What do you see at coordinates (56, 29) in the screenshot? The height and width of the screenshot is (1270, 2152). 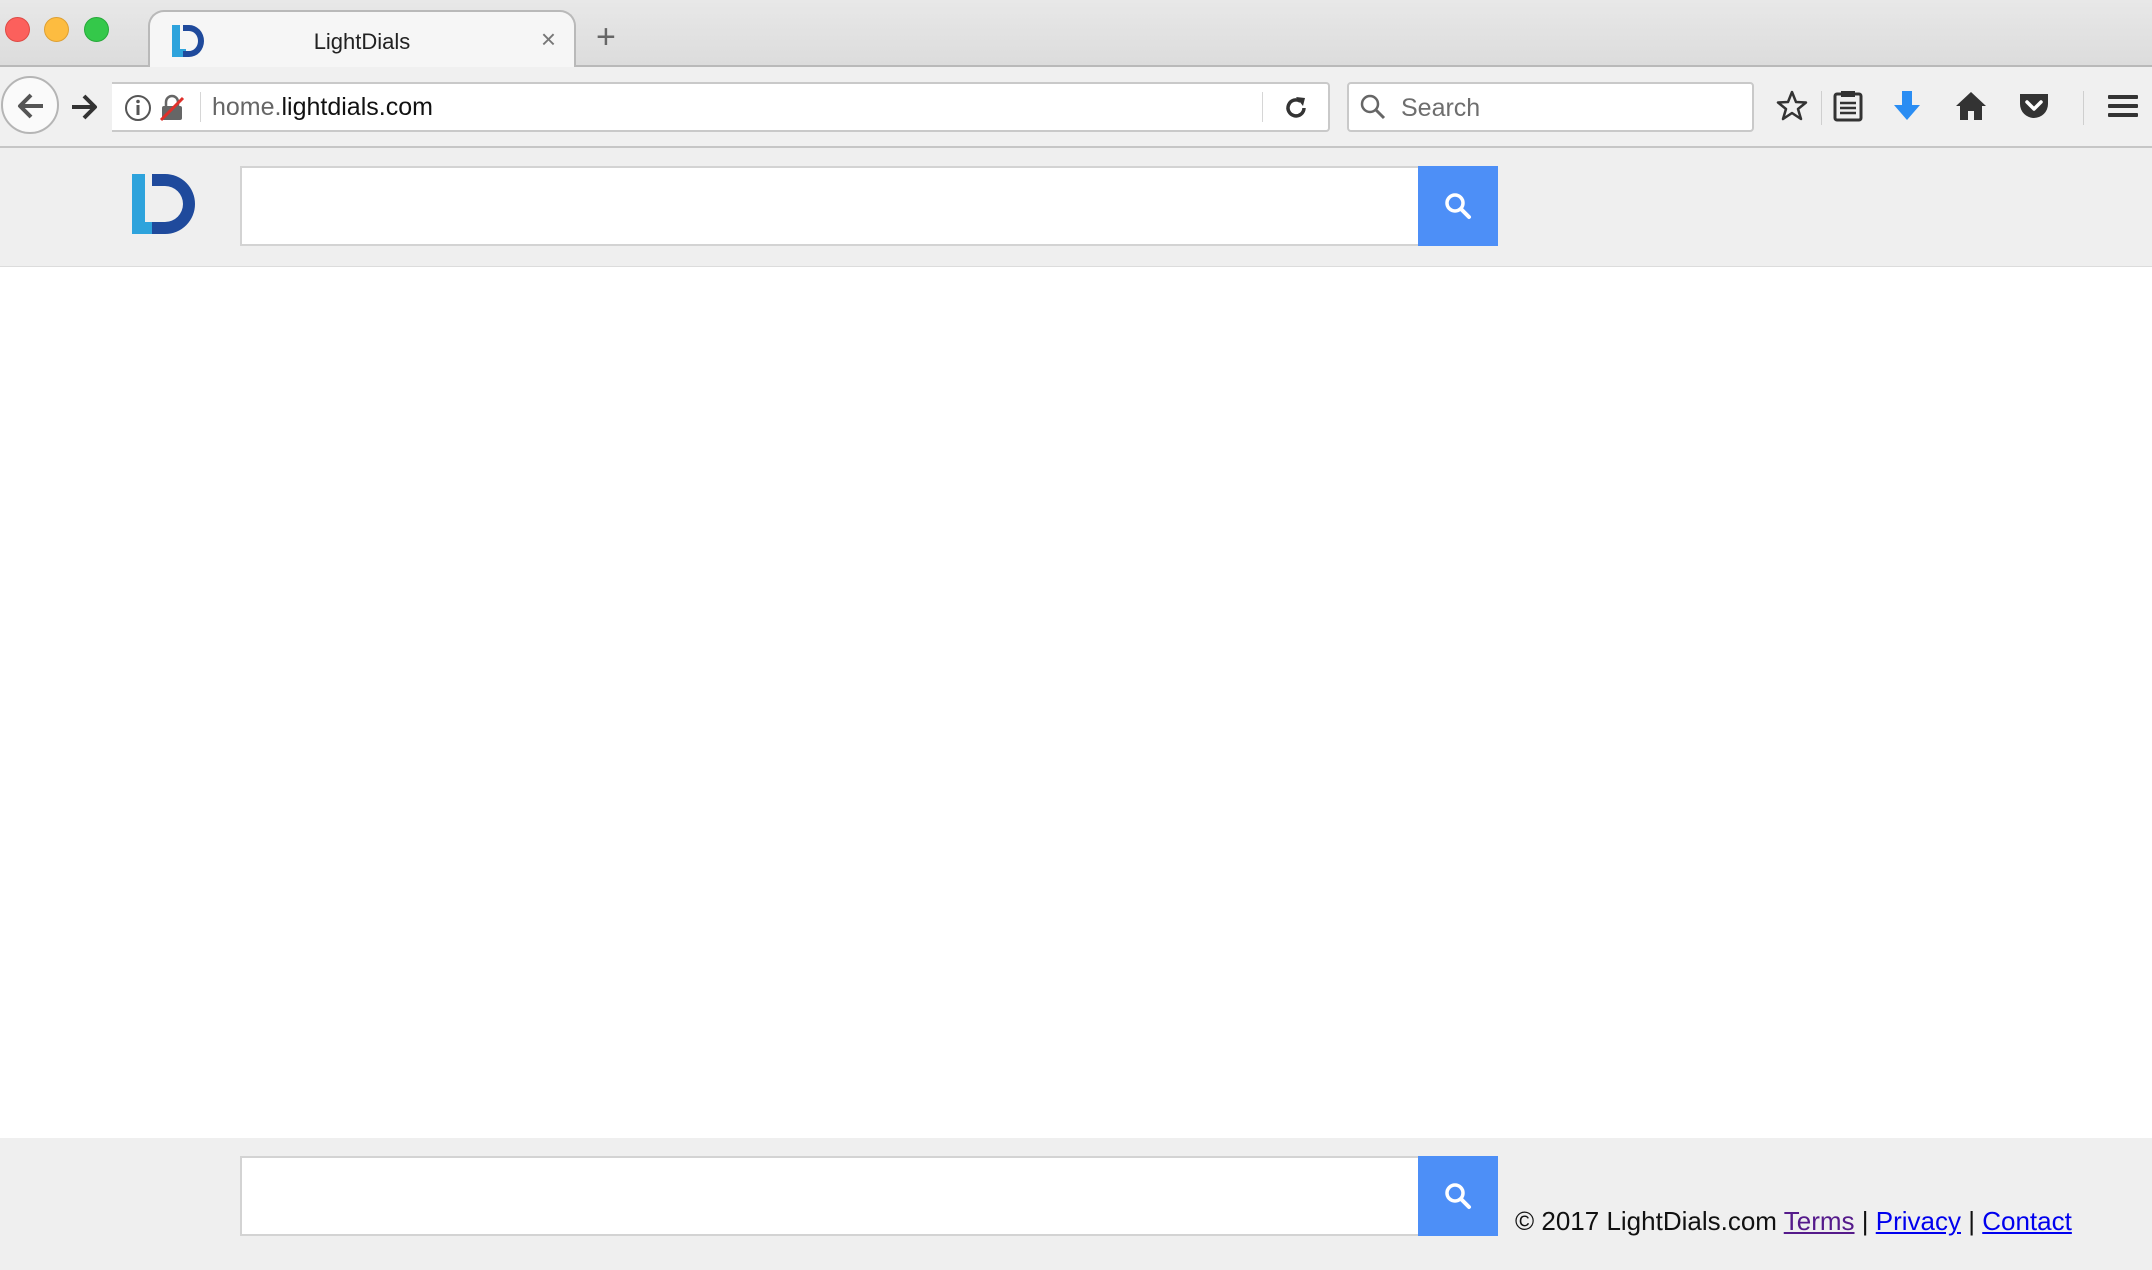 I see `window-minimize-button` at bounding box center [56, 29].